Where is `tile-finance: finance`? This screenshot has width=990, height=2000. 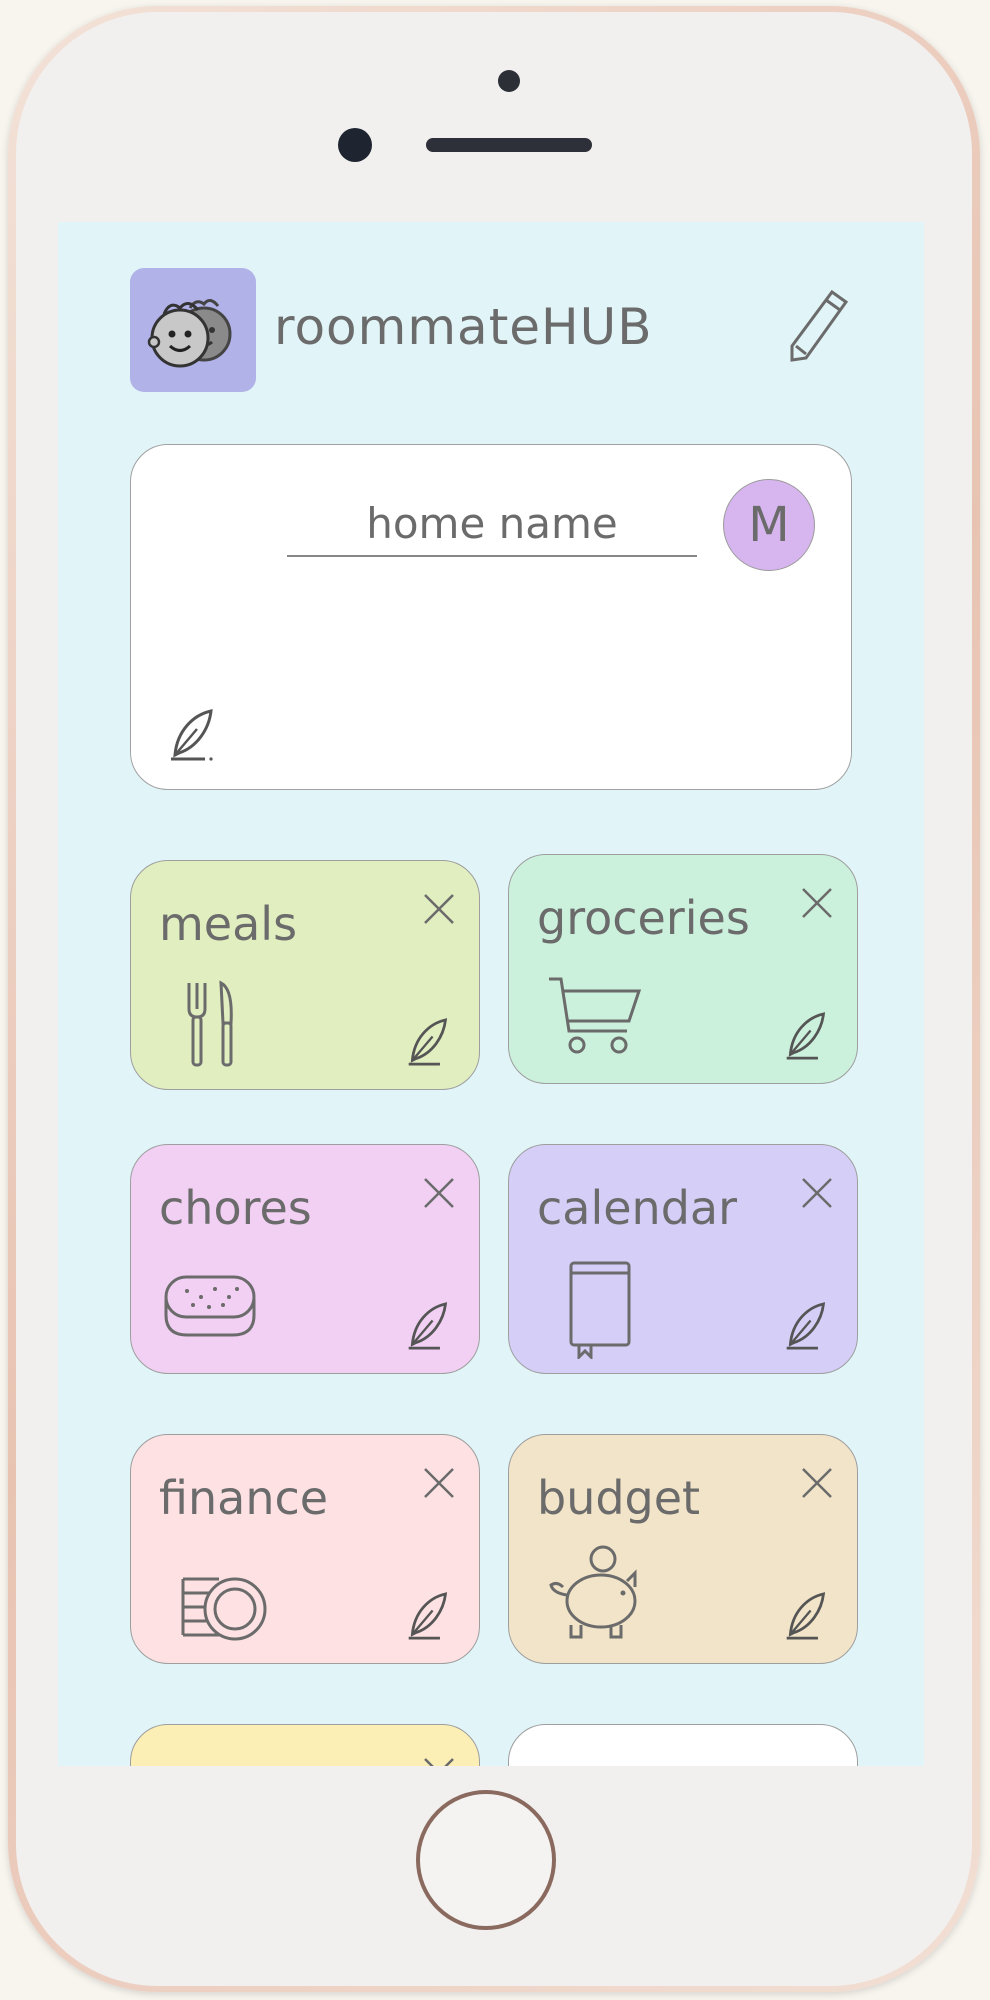 tile-finance: finance is located at coordinates (305, 1549).